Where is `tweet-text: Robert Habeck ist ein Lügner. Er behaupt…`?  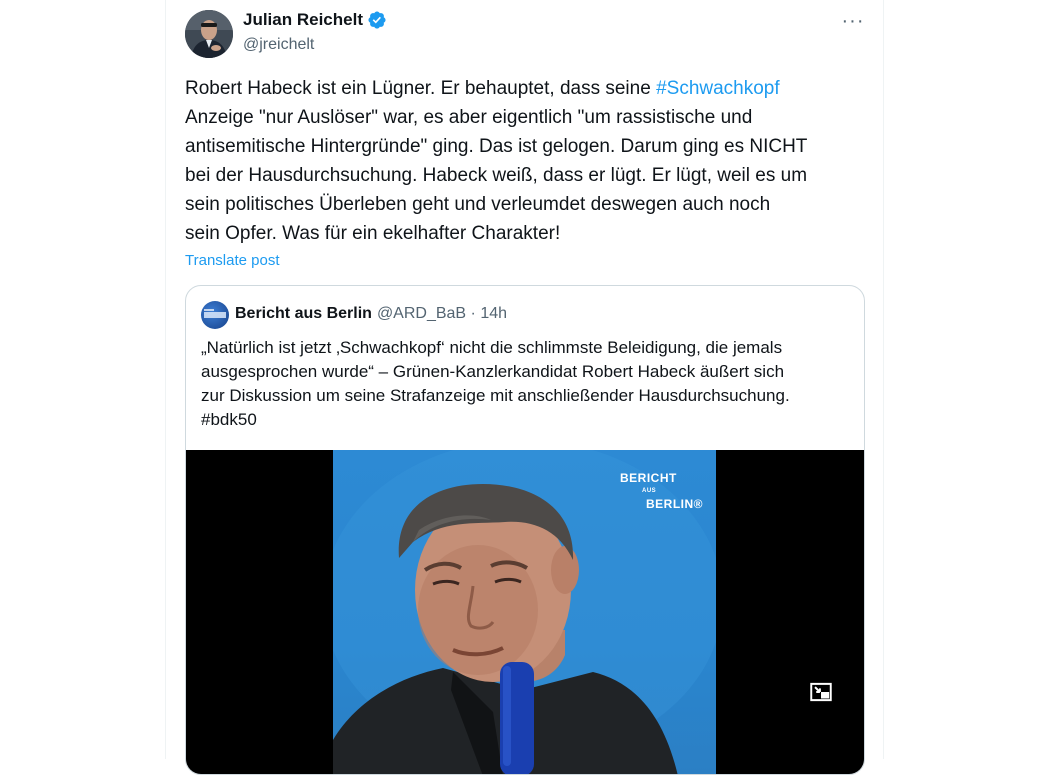
tweet-text: Robert Habeck ist ein Lügner. Er behaupt… is located at coordinates (530, 161).